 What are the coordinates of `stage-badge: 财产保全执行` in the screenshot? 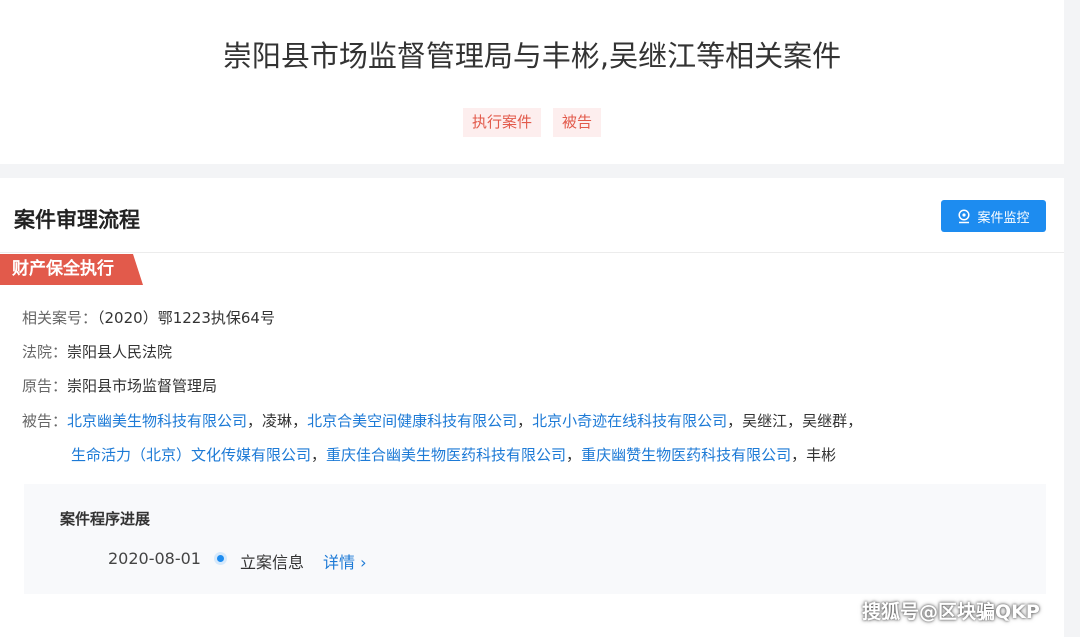 It's located at (71, 269).